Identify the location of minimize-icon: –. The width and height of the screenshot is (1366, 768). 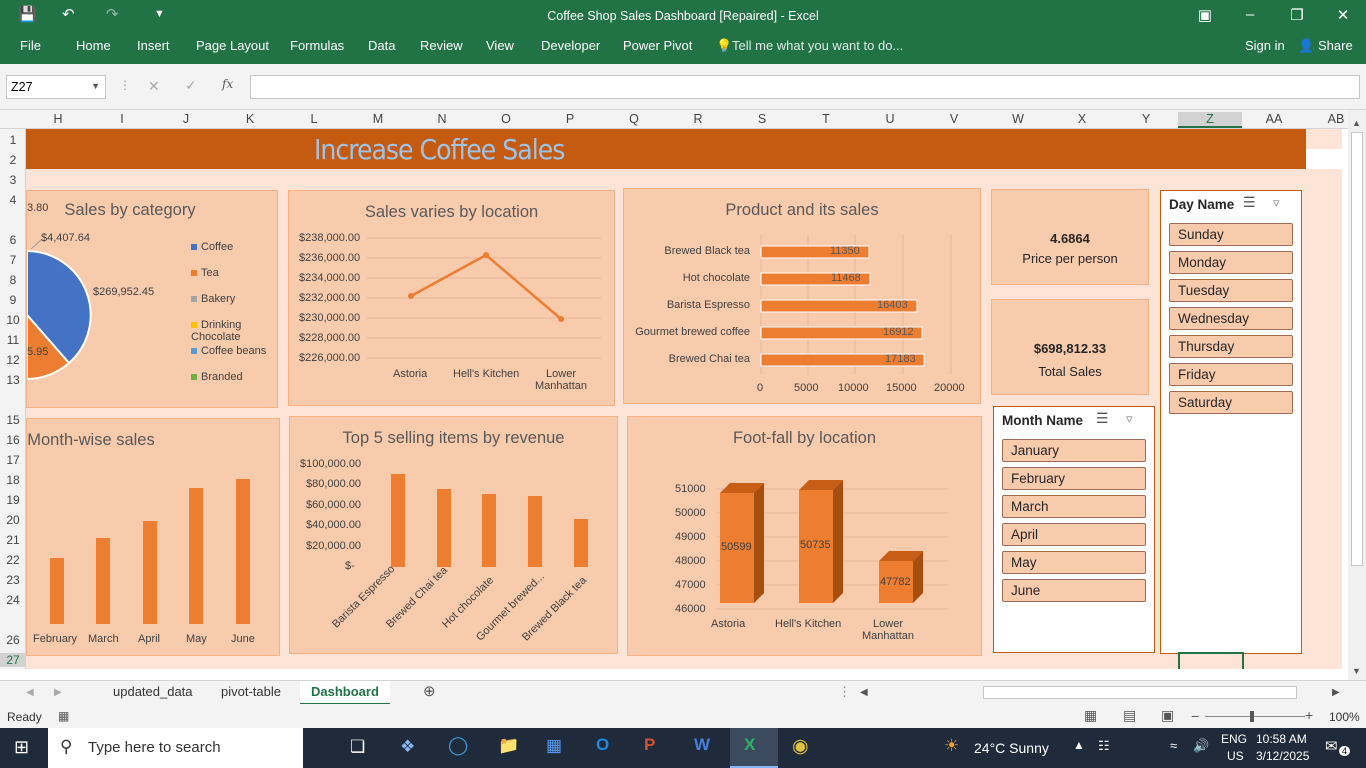
(1250, 14).